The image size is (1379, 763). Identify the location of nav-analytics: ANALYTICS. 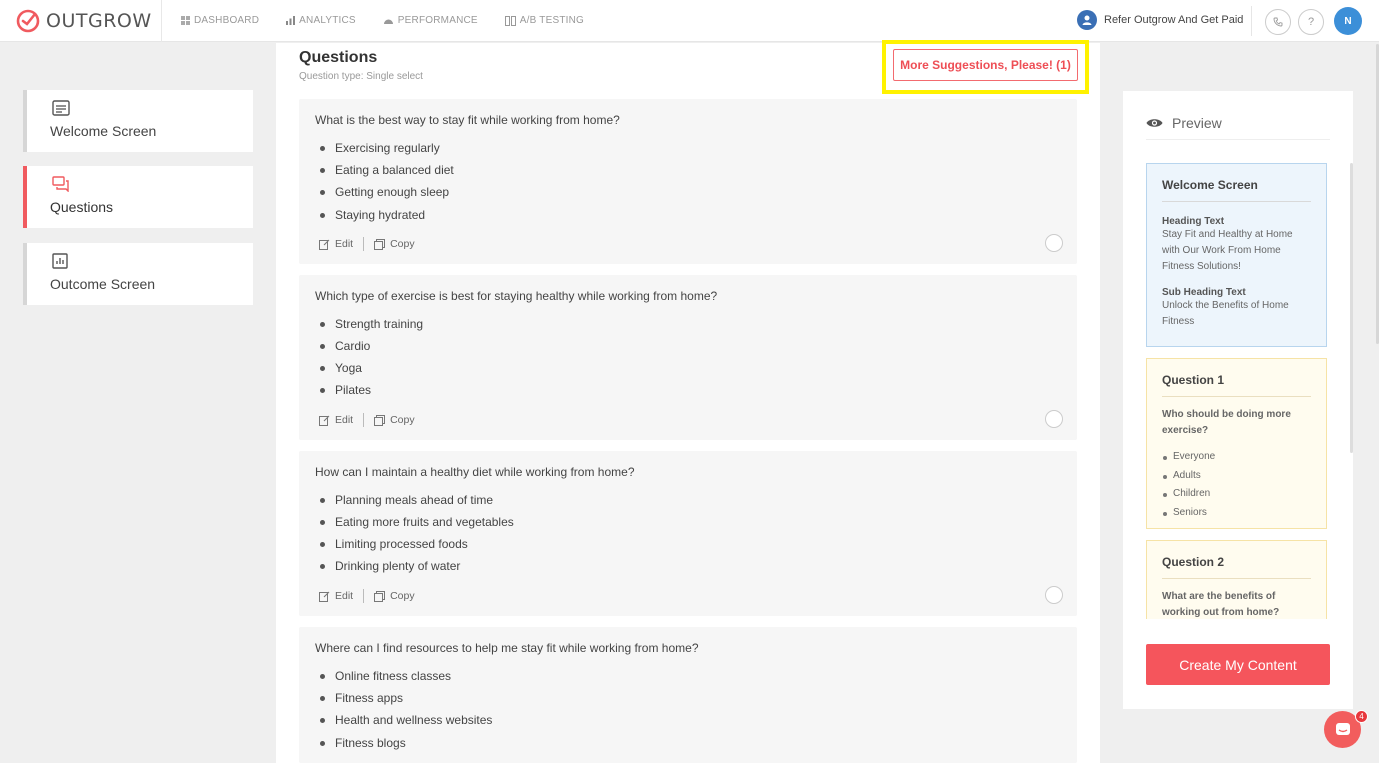
(321, 20).